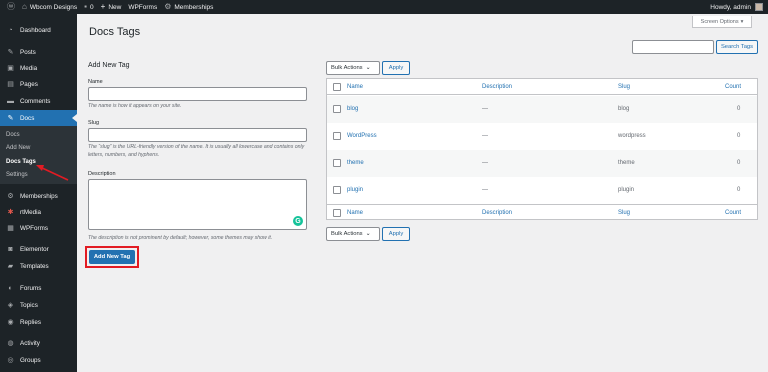 The image size is (768, 372). Describe the element at coordinates (542, 109) in the screenshot. I see `table-row: blog — blog 0` at that location.